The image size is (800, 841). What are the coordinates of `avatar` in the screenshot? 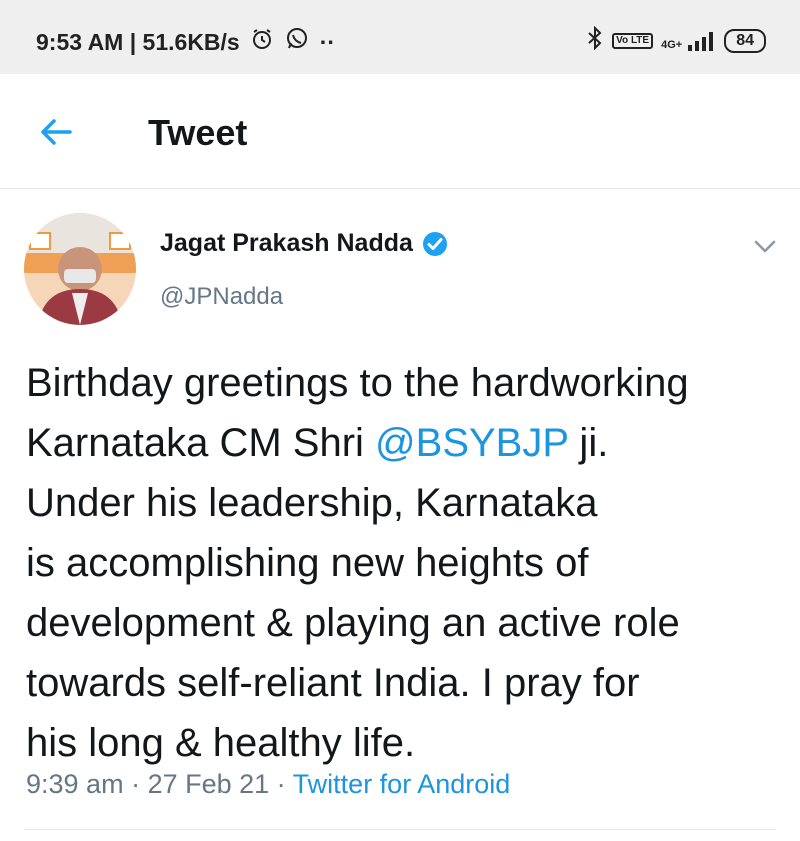 It's located at (80, 269).